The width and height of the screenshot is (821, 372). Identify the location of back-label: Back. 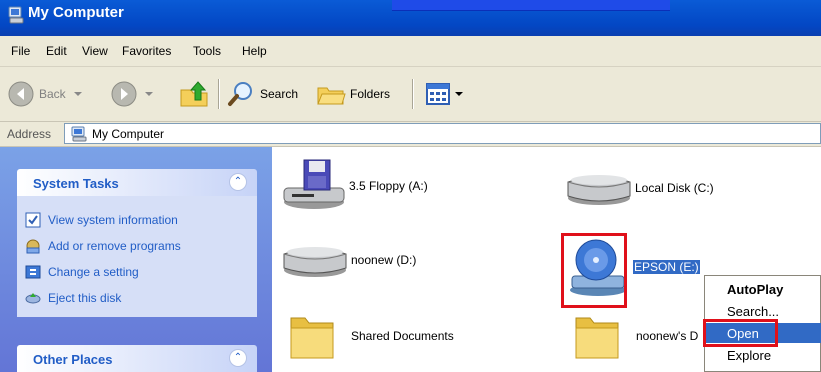
(52, 94).